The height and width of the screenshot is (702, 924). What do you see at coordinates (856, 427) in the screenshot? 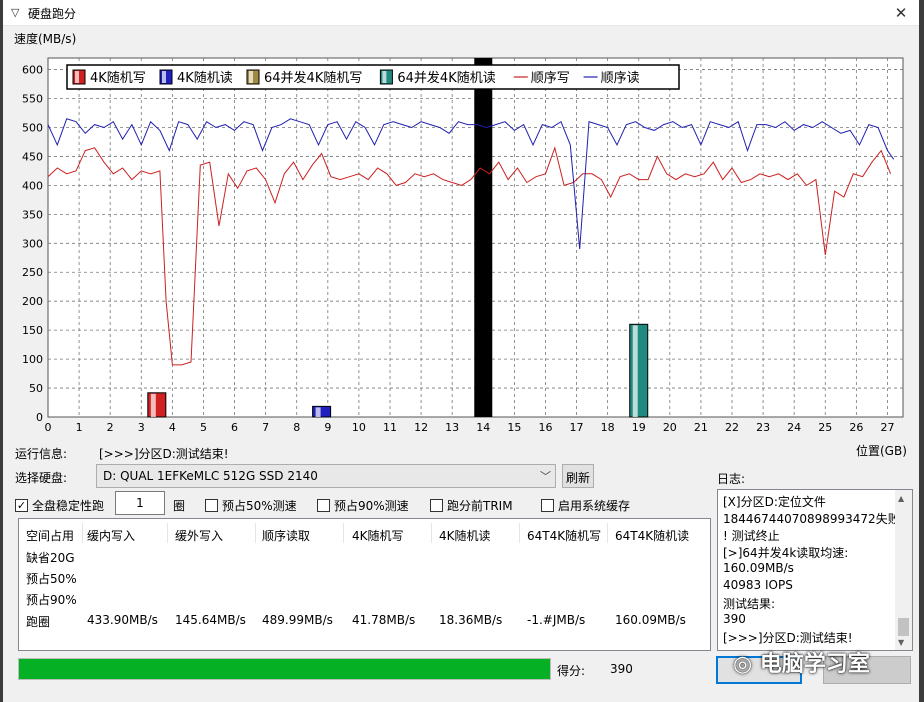
I see `x-tick-label: 26` at bounding box center [856, 427].